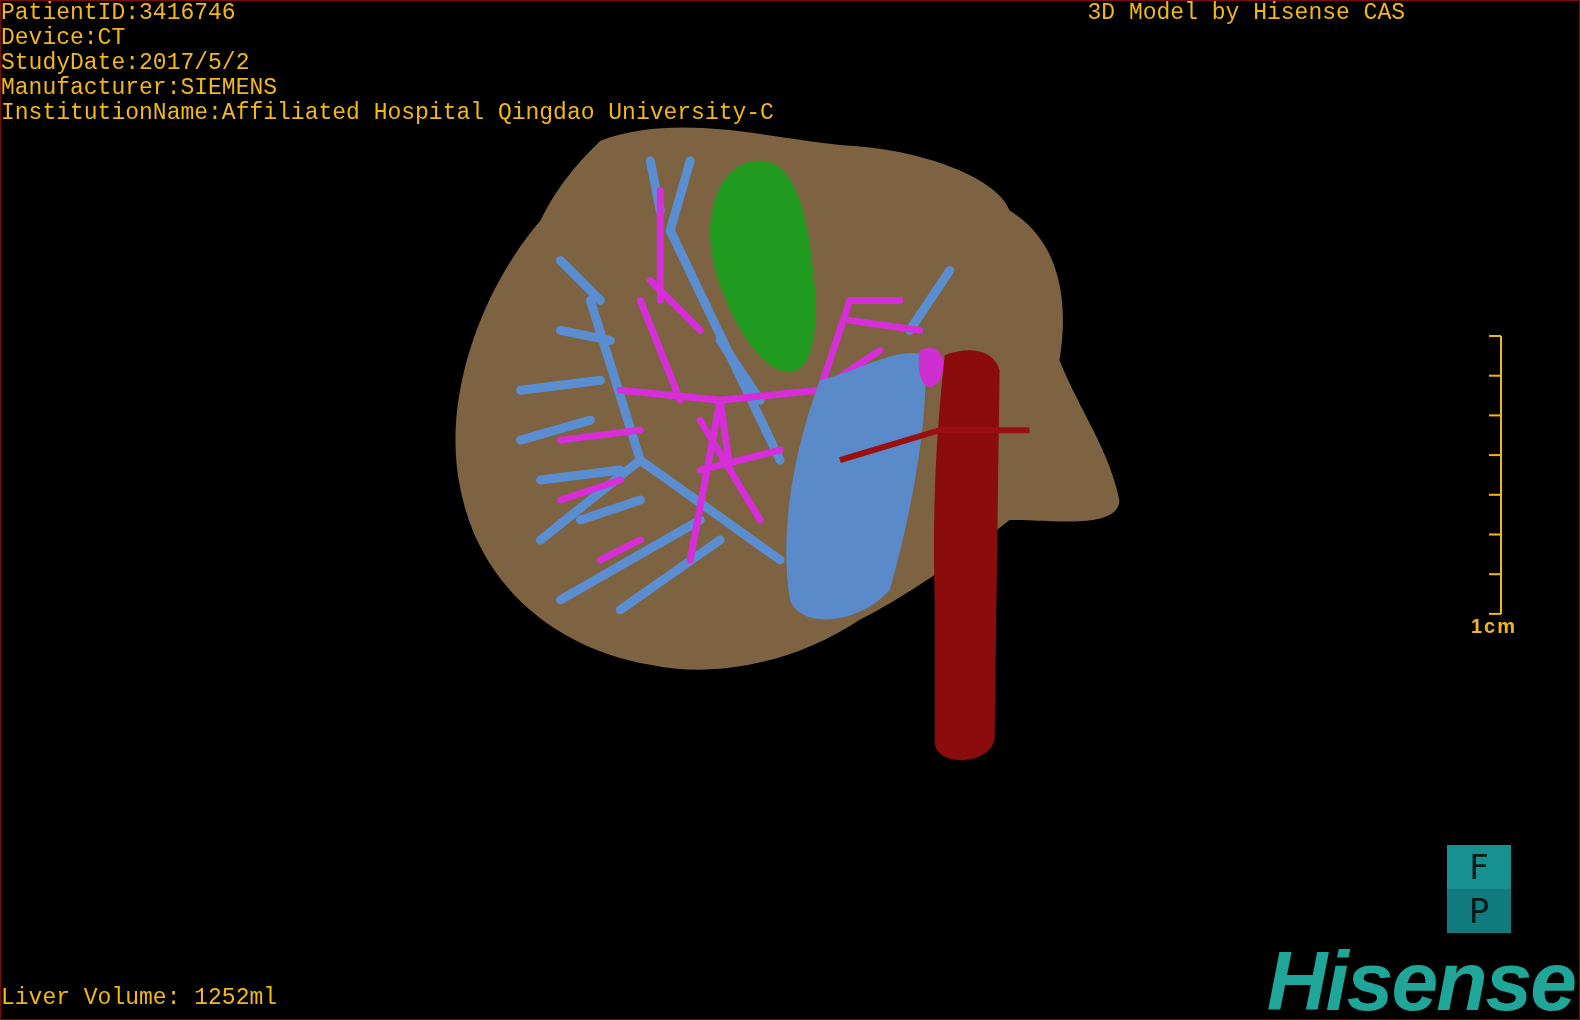  I want to click on liver-volume-text: Liver Volume: 1252ml, so click(139, 998).